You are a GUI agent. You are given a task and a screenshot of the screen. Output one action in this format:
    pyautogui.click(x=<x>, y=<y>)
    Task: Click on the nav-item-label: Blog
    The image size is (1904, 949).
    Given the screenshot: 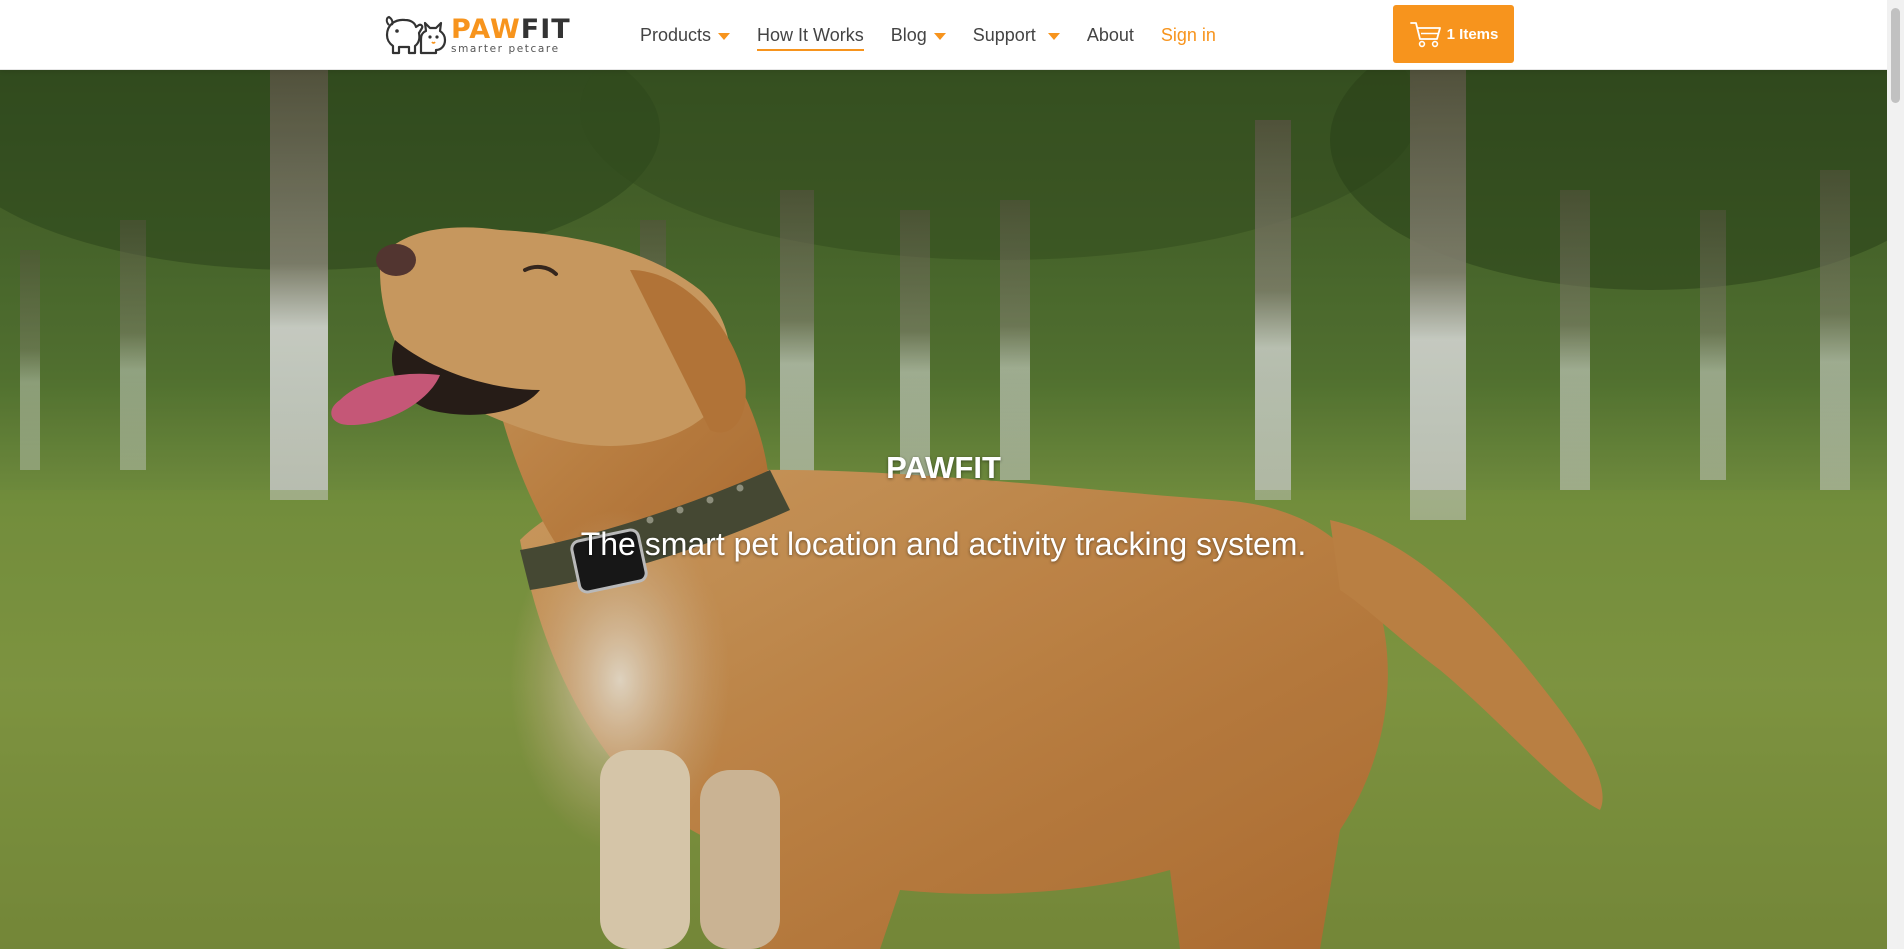 What is the action you would take?
    pyautogui.click(x=908, y=34)
    